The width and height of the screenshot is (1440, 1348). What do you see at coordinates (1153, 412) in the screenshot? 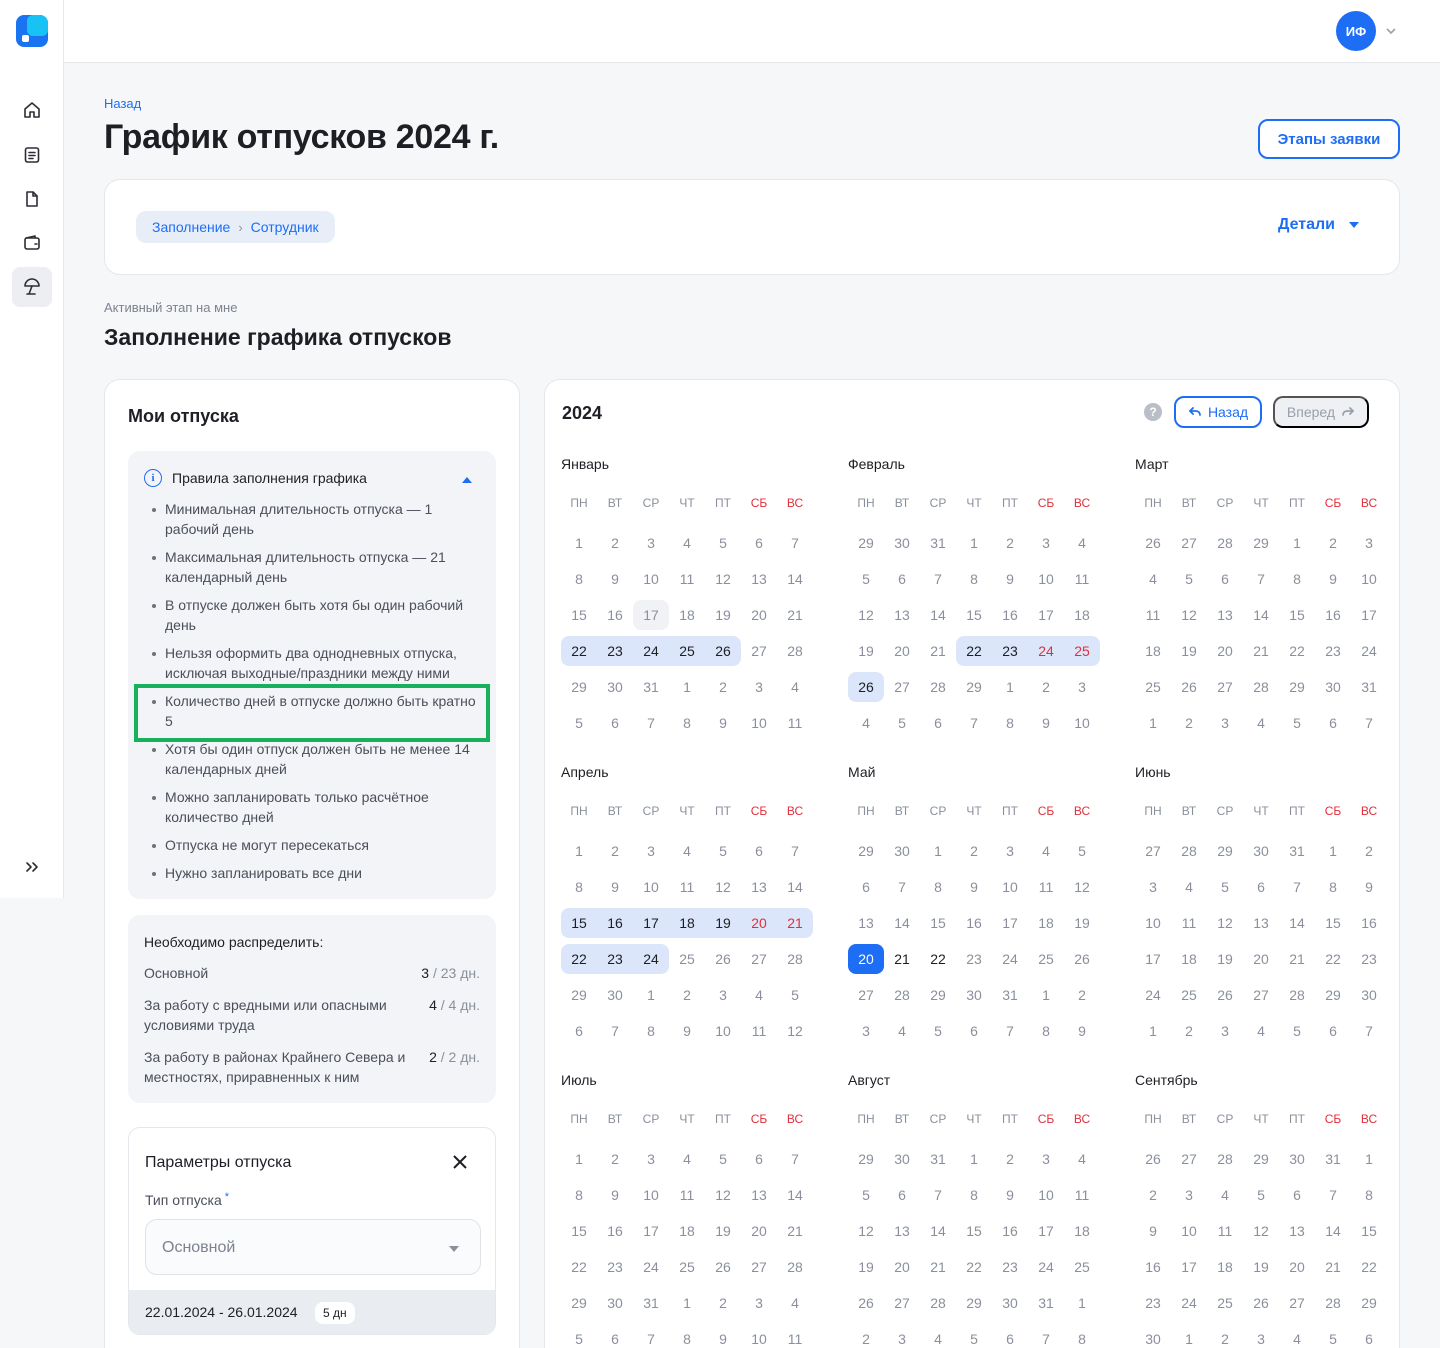
I see `help-icon: ?` at bounding box center [1153, 412].